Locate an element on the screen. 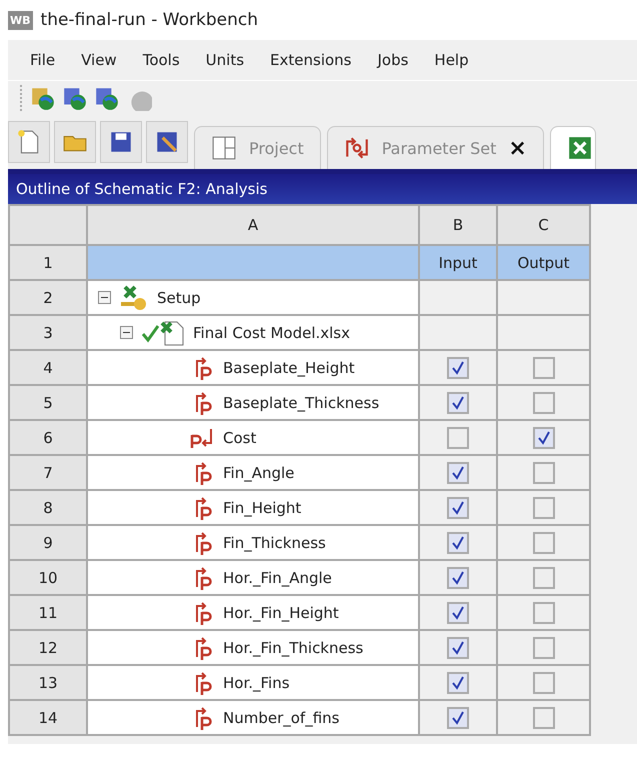 This screenshot has width=637, height=783. menu-item: Tools is located at coordinates (161, 60).